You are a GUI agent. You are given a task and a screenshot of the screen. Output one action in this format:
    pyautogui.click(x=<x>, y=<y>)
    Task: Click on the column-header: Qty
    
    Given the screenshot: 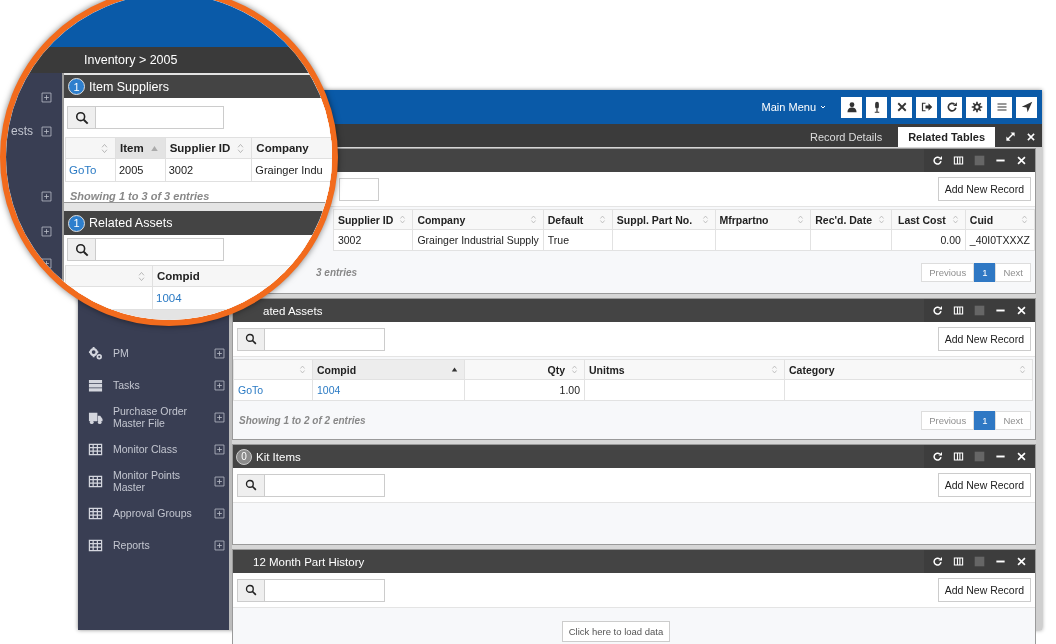 What is the action you would take?
    pyautogui.click(x=556, y=369)
    